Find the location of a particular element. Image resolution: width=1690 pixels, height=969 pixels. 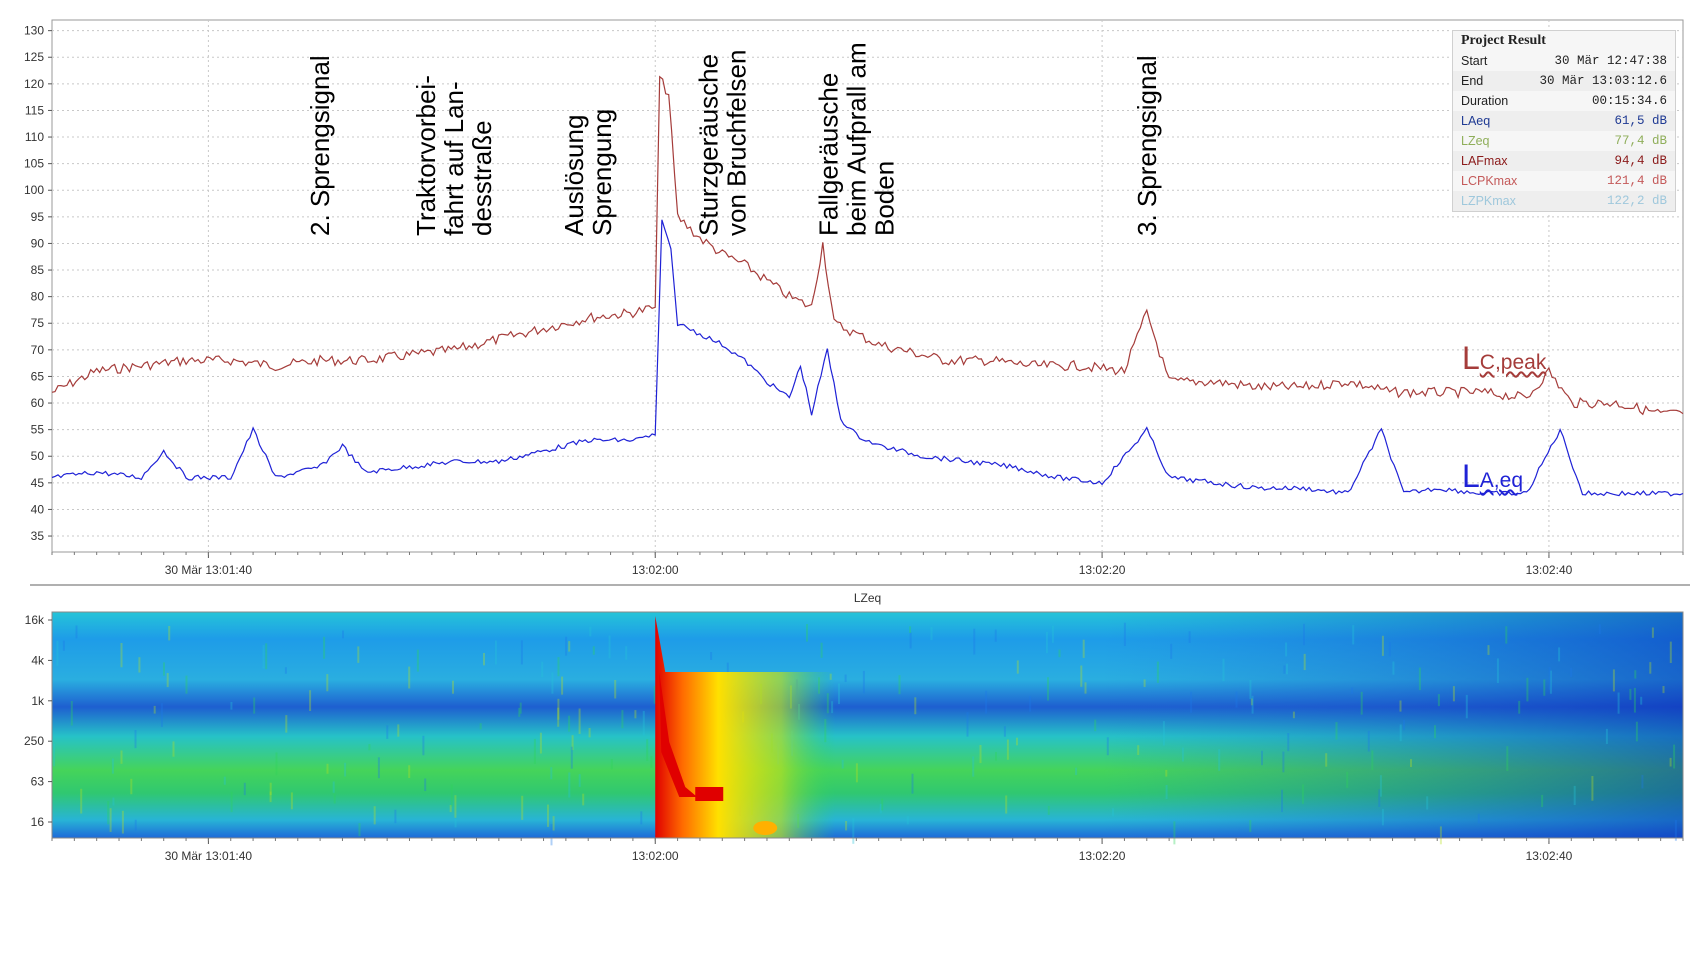

lc-peak-sub: C,peak is located at coordinates (1513, 362).